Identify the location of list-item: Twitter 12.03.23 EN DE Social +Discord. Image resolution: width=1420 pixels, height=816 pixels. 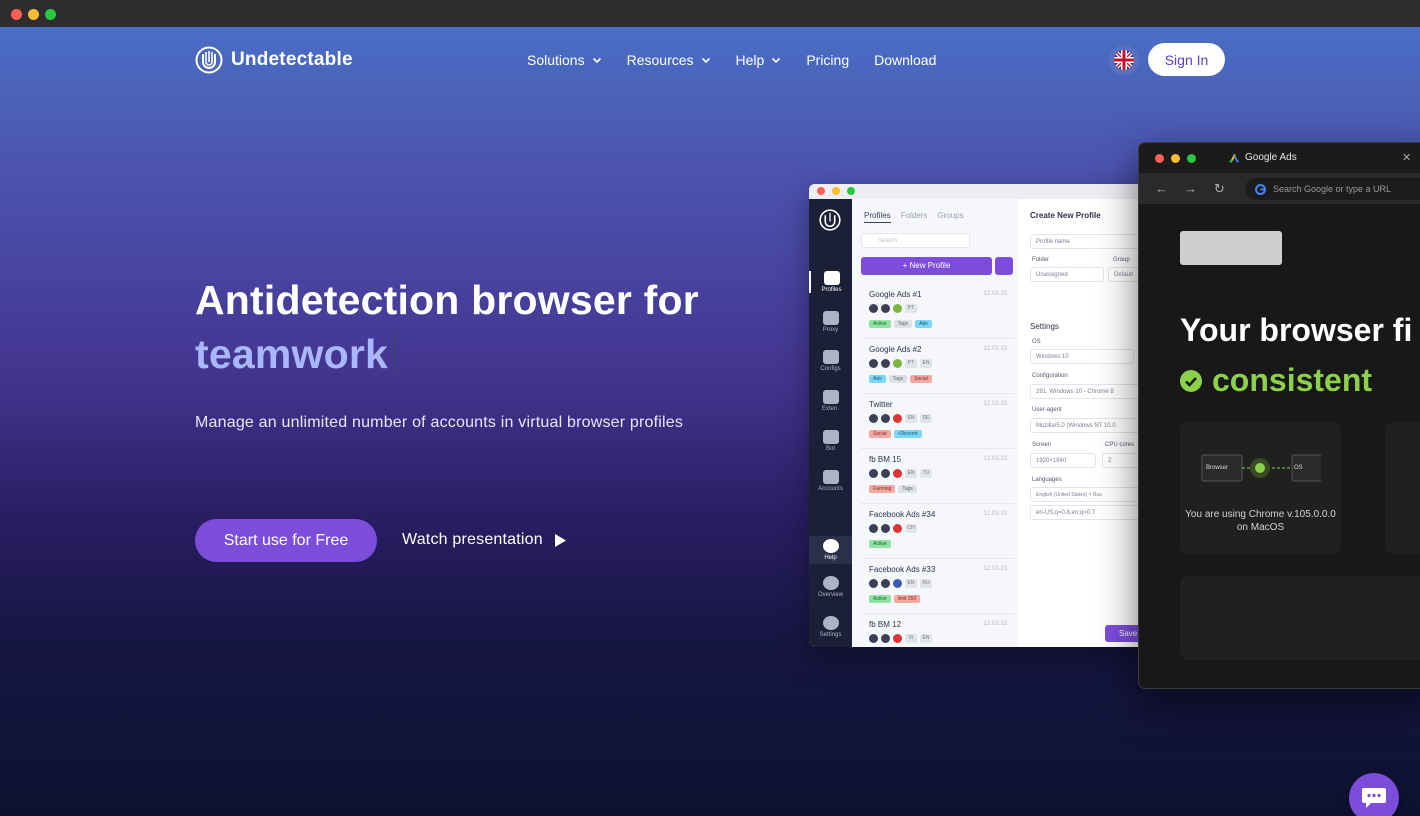
(938, 422).